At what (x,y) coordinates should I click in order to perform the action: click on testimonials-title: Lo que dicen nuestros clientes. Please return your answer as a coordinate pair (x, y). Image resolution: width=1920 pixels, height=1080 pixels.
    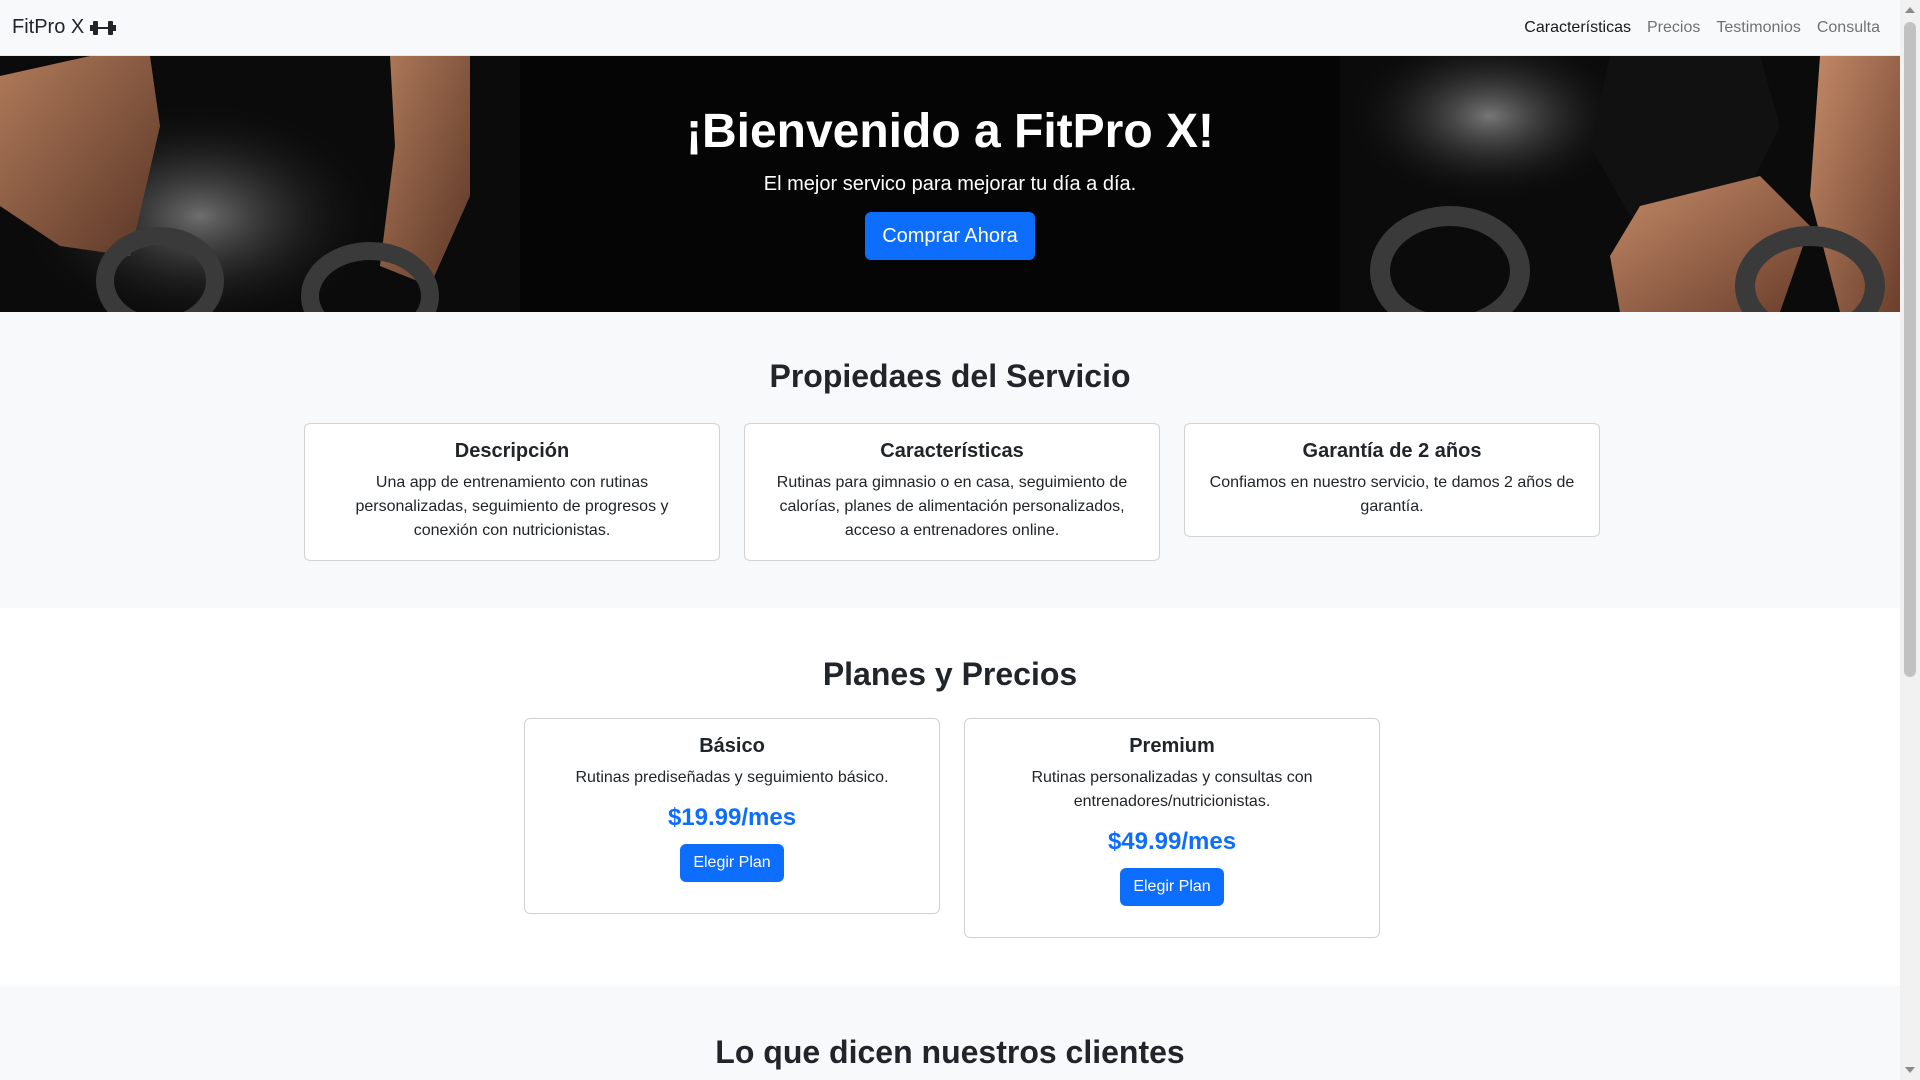
    Looking at the image, I should click on (950, 1052).